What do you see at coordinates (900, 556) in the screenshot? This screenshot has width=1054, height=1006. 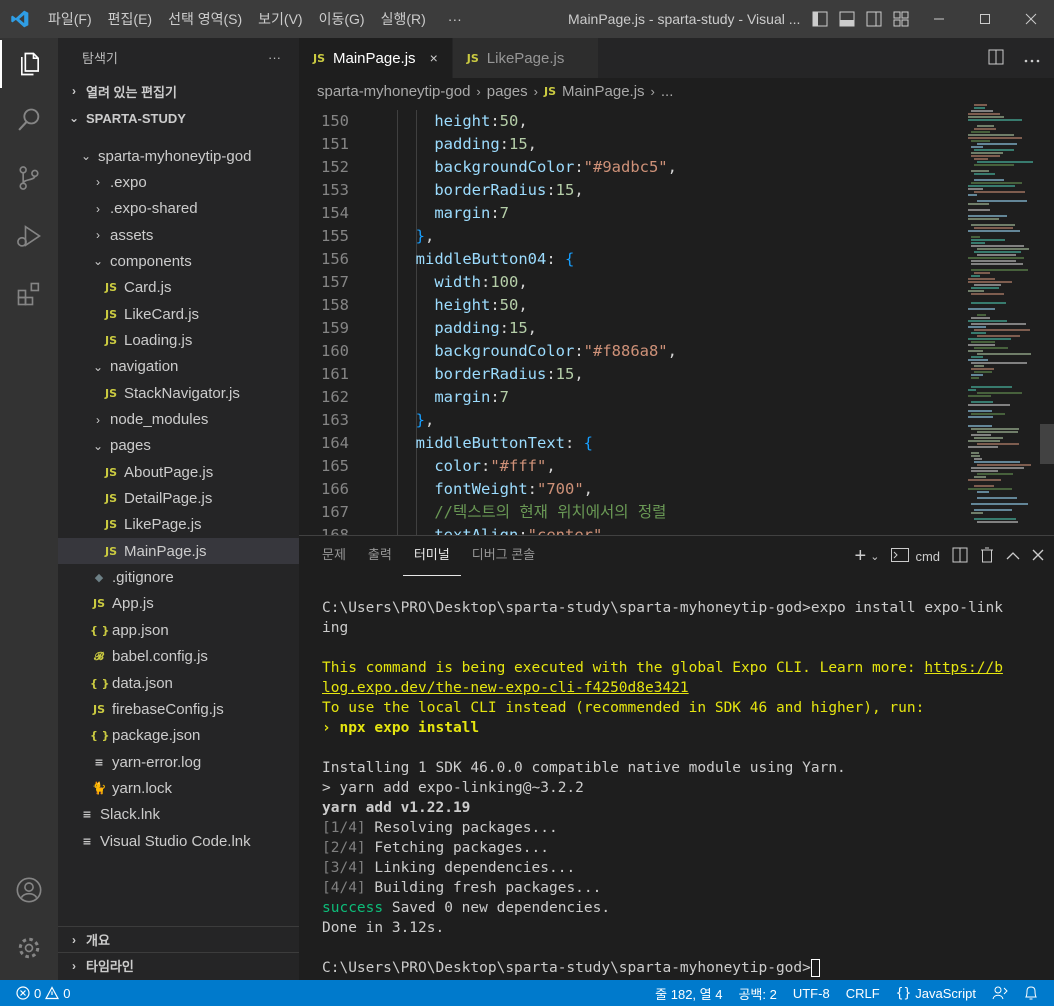 I see `terminal-shell-icon` at bounding box center [900, 556].